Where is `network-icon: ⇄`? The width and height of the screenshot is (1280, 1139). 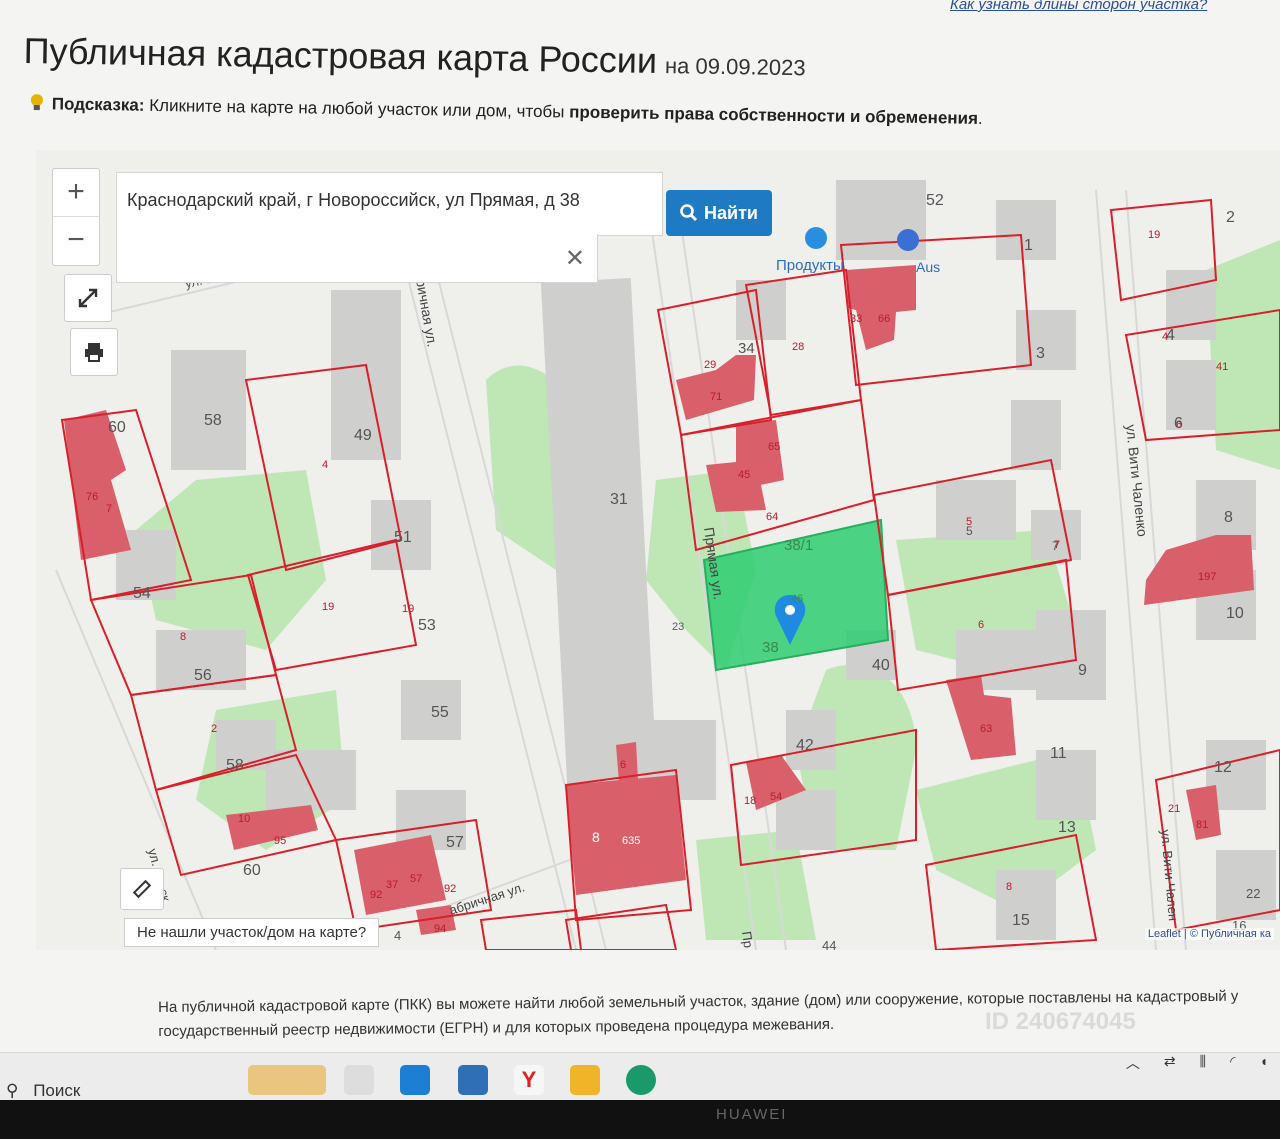 network-icon: ⇄ is located at coordinates (1170, 1064).